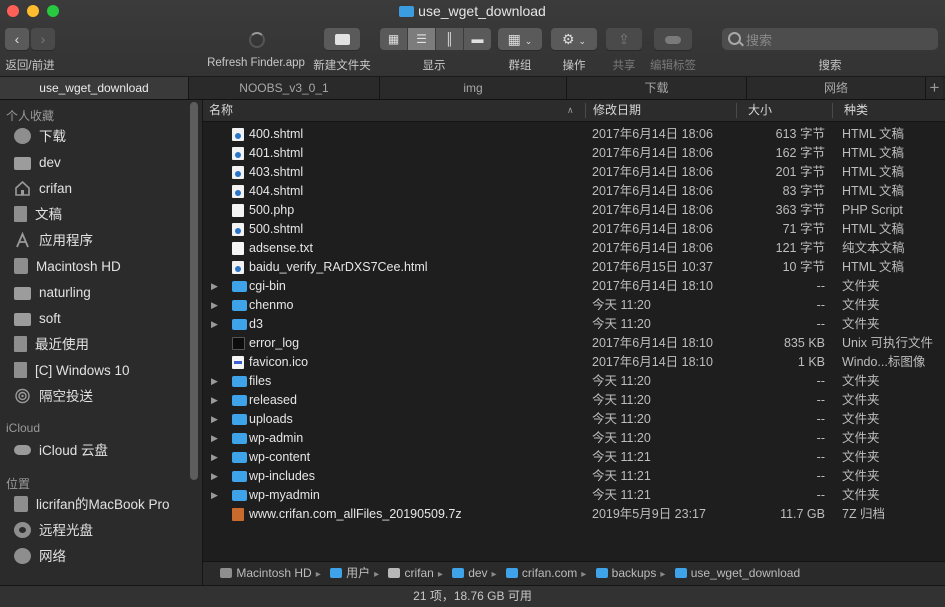  Describe the element at coordinates (22, 450) in the screenshot. I see `cloud-icon` at that location.